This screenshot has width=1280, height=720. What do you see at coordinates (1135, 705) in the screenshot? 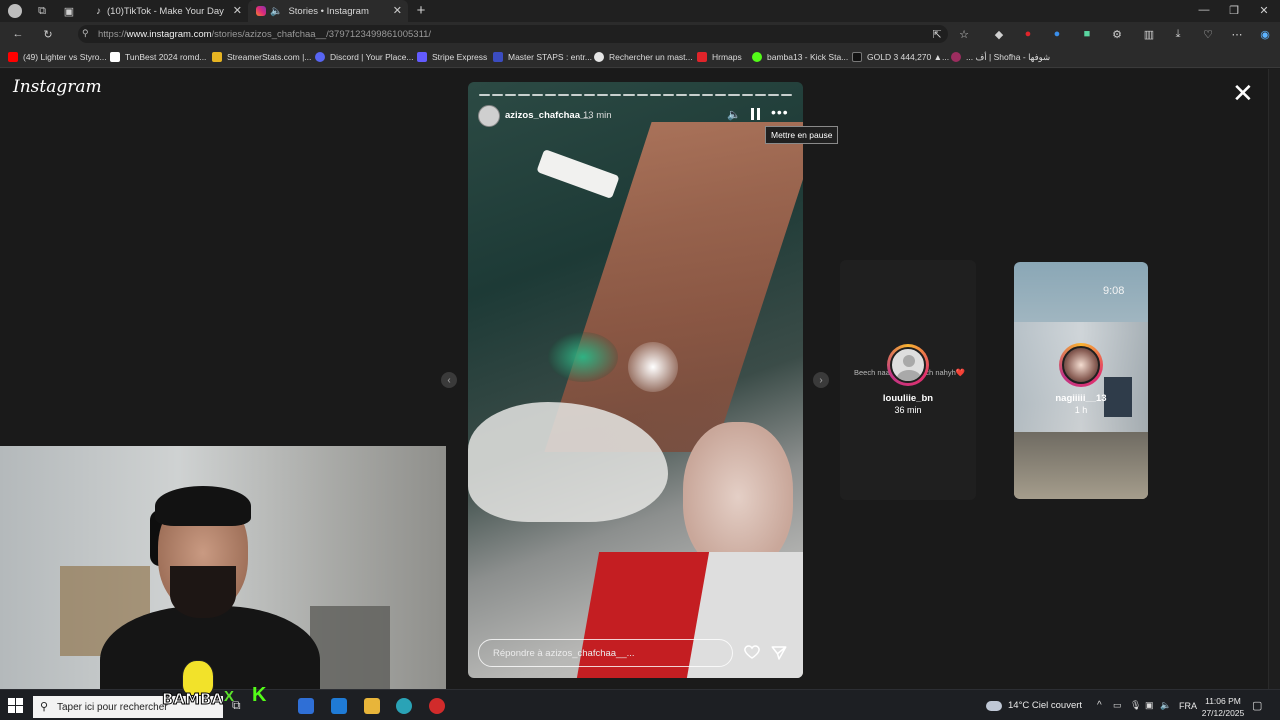
I see `microphone-icon: 🎙` at bounding box center [1135, 705].